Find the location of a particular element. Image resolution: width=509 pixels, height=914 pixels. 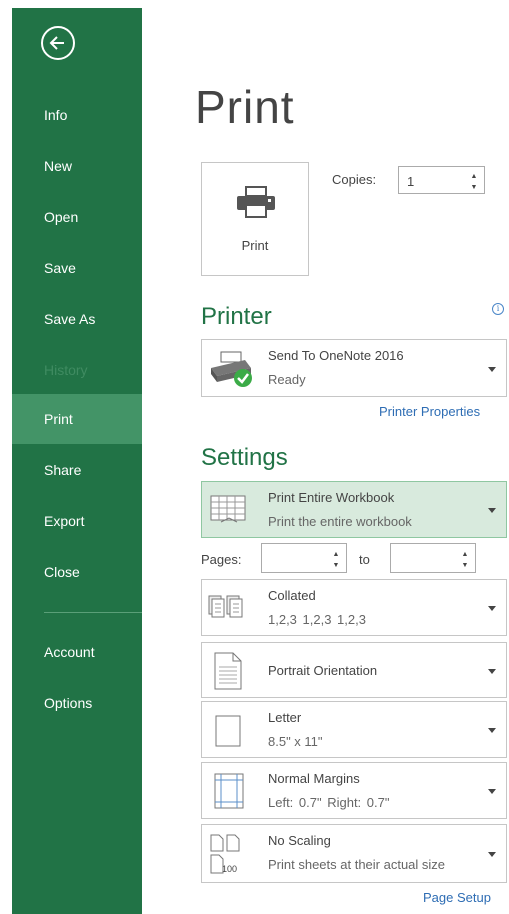

collation-title: Collated is located at coordinates (292, 595).